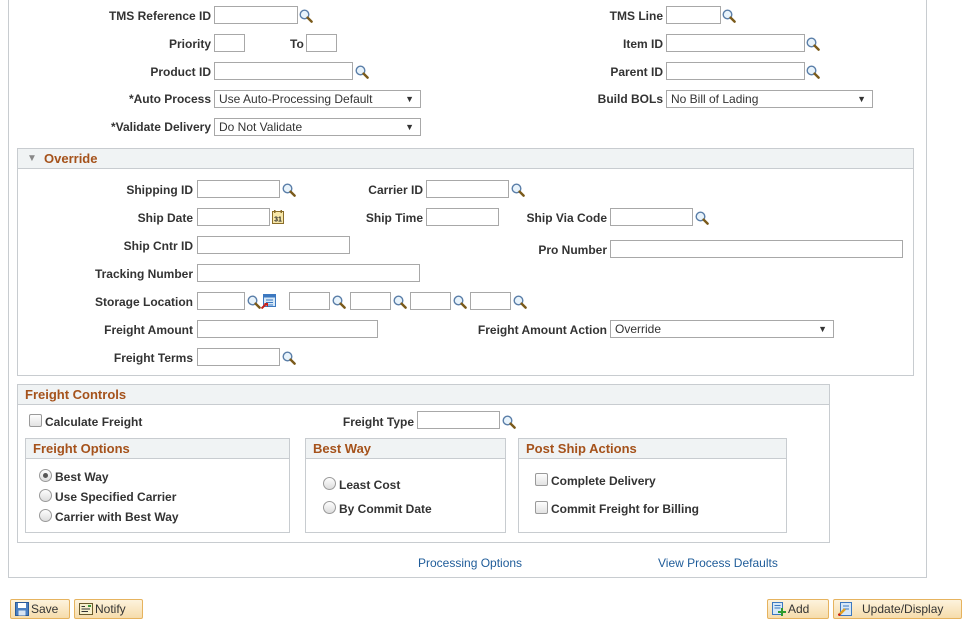 Image resolution: width=970 pixels, height=623 pixels. What do you see at coordinates (394, 218) in the screenshot?
I see `ship-time-label: Ship Time` at bounding box center [394, 218].